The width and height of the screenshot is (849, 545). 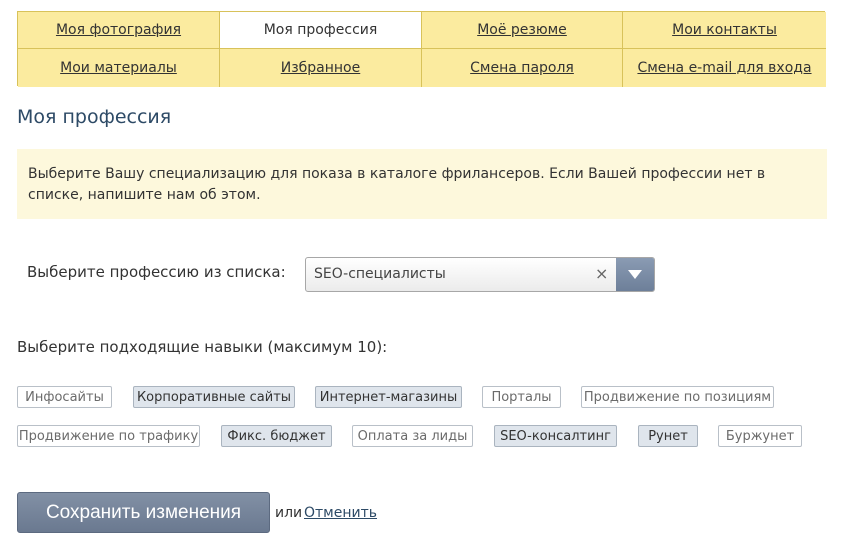 I want to click on profession-select-label: Выберите профессию из списка:, so click(x=156, y=272).